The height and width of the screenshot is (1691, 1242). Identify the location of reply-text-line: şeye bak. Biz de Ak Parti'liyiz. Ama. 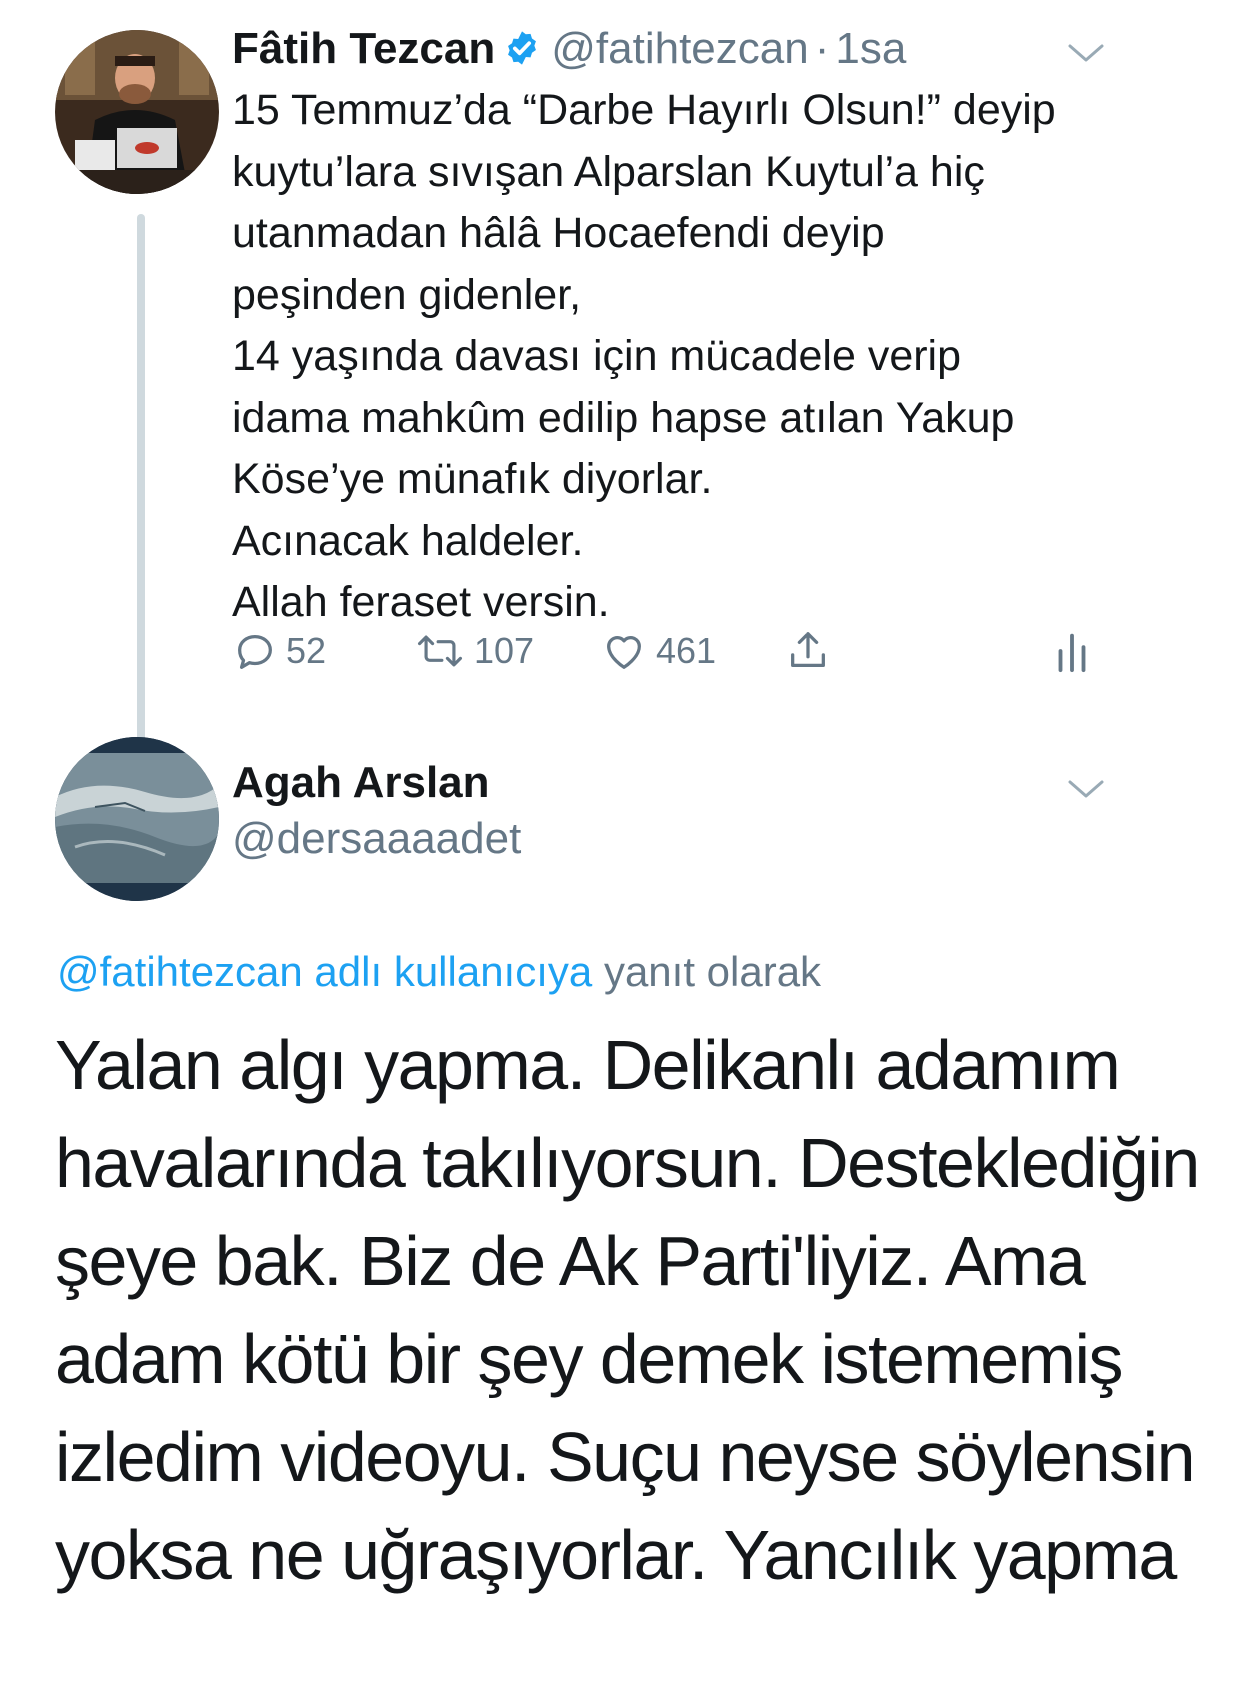
(570, 1261).